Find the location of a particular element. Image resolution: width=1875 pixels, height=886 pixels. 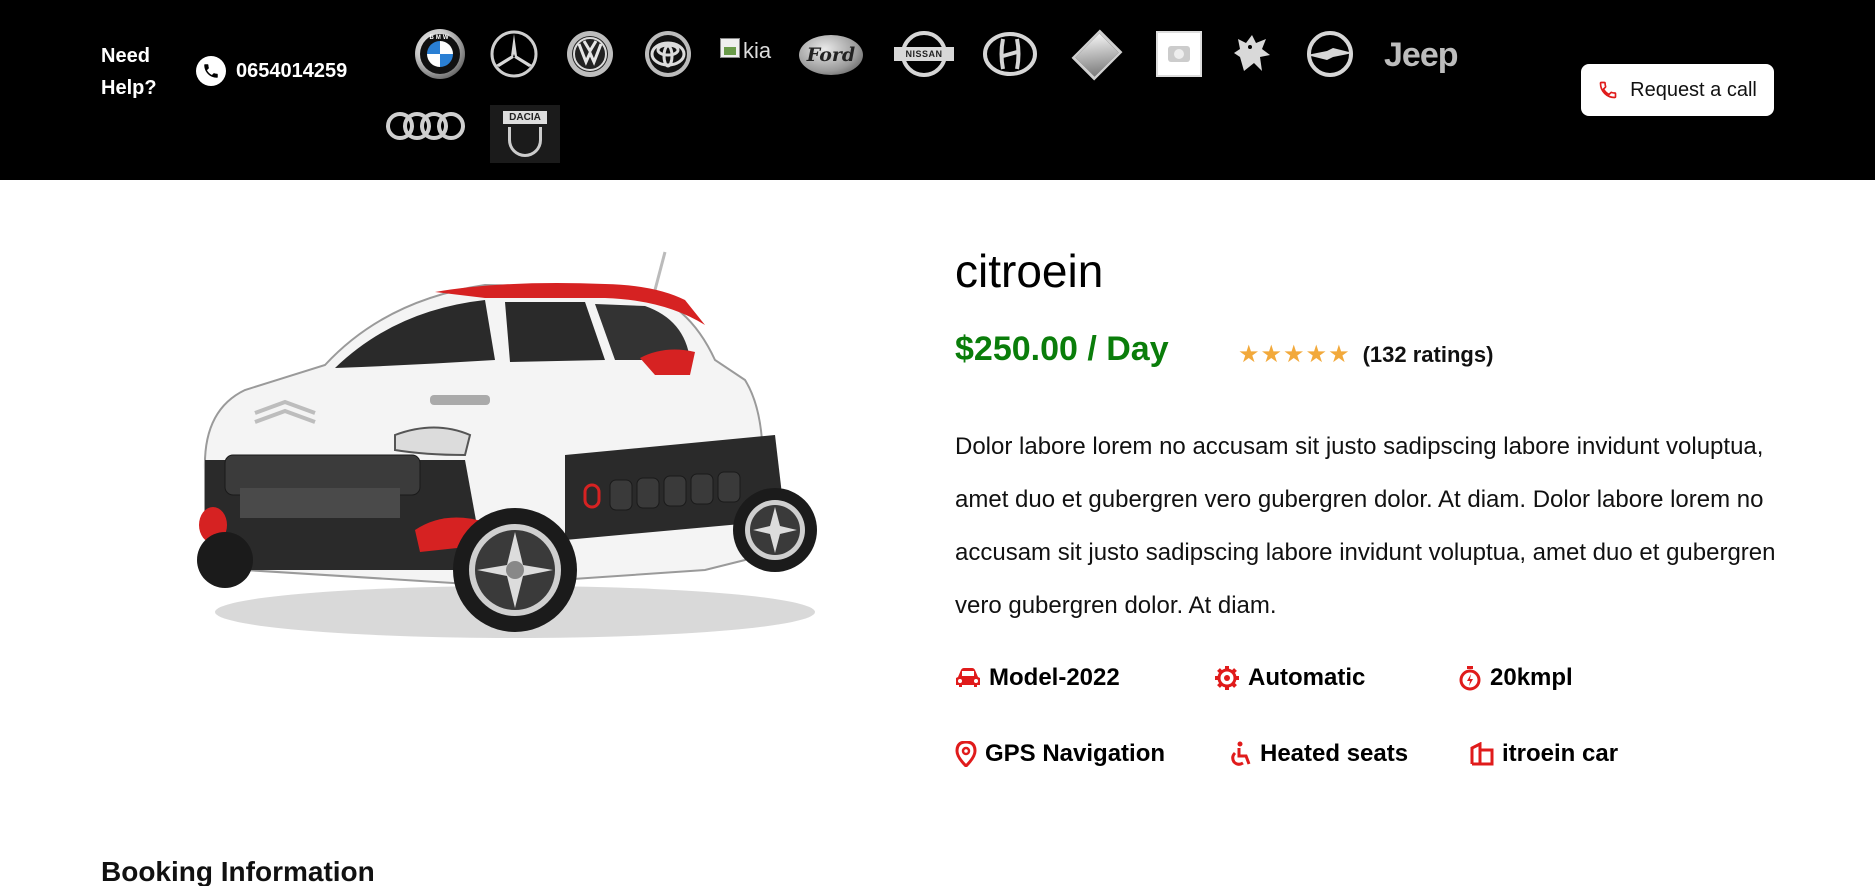

product-rating: ★★★★★ (132 ratings) is located at coordinates (1365, 354).